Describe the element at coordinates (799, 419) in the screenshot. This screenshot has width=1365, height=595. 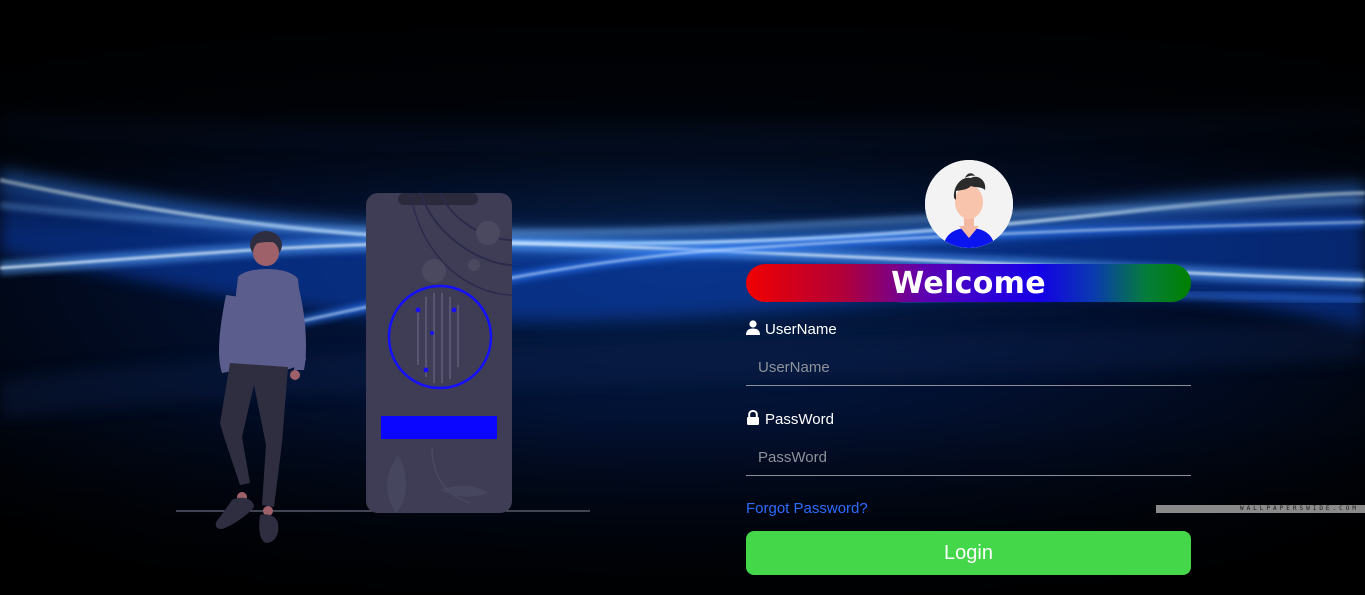
I see `password-label-text: PassWord` at that location.